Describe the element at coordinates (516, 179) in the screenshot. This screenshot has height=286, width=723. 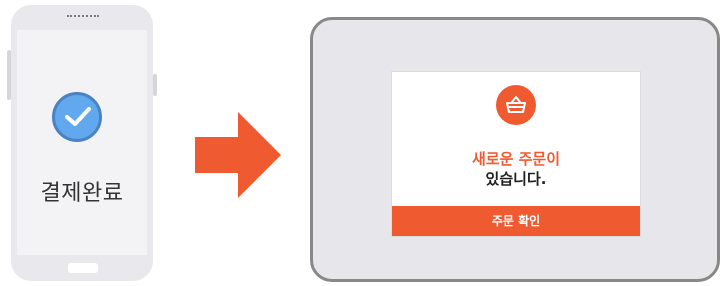
I see `dialog-message: 있습니다.` at that location.